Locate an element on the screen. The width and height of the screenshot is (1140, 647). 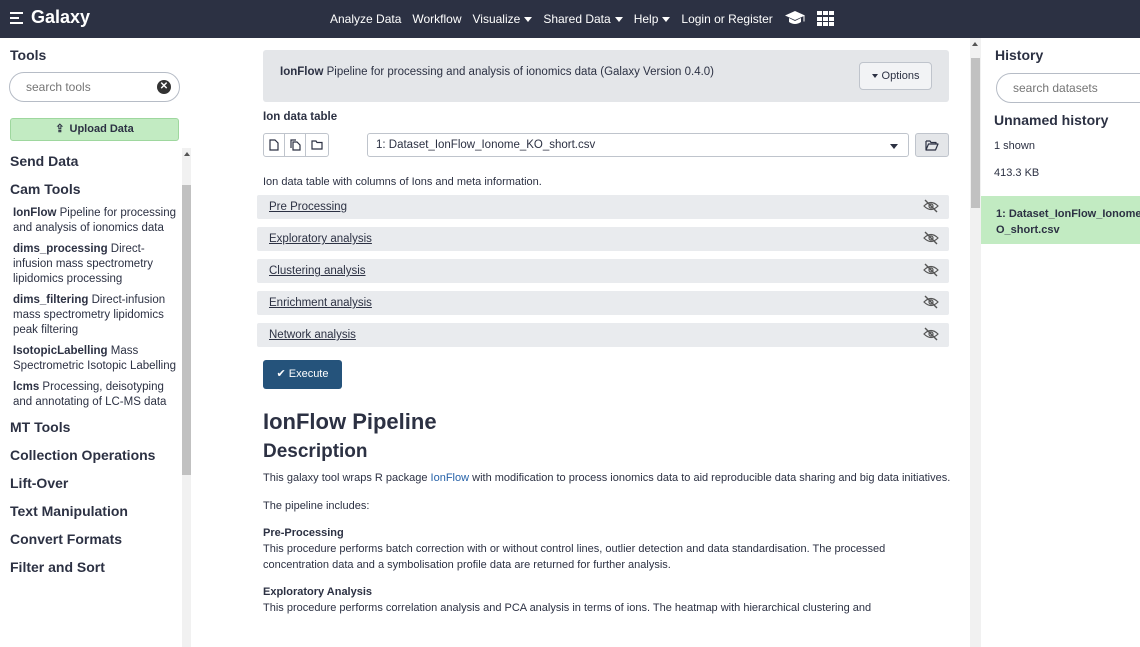
apps-grid-icon is located at coordinates (825, 19).